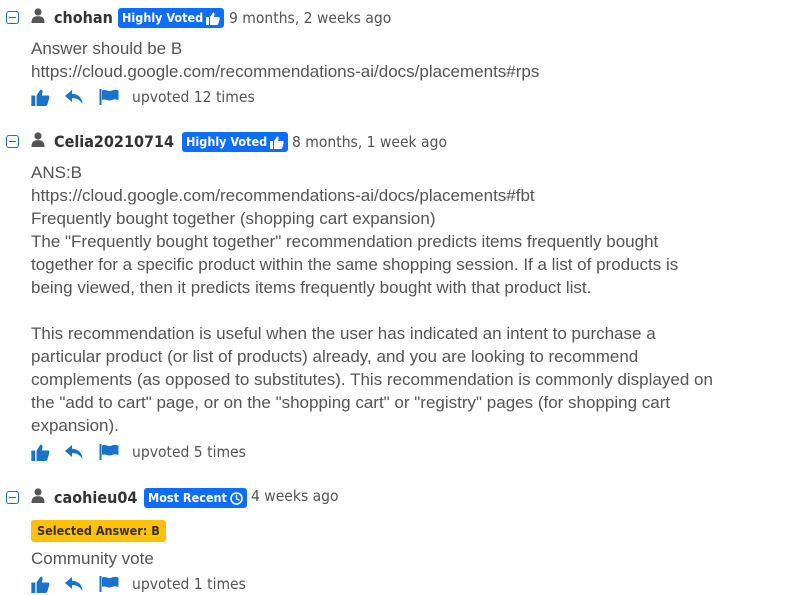  What do you see at coordinates (114, 142) in the screenshot?
I see `username: Celia20210714` at bounding box center [114, 142].